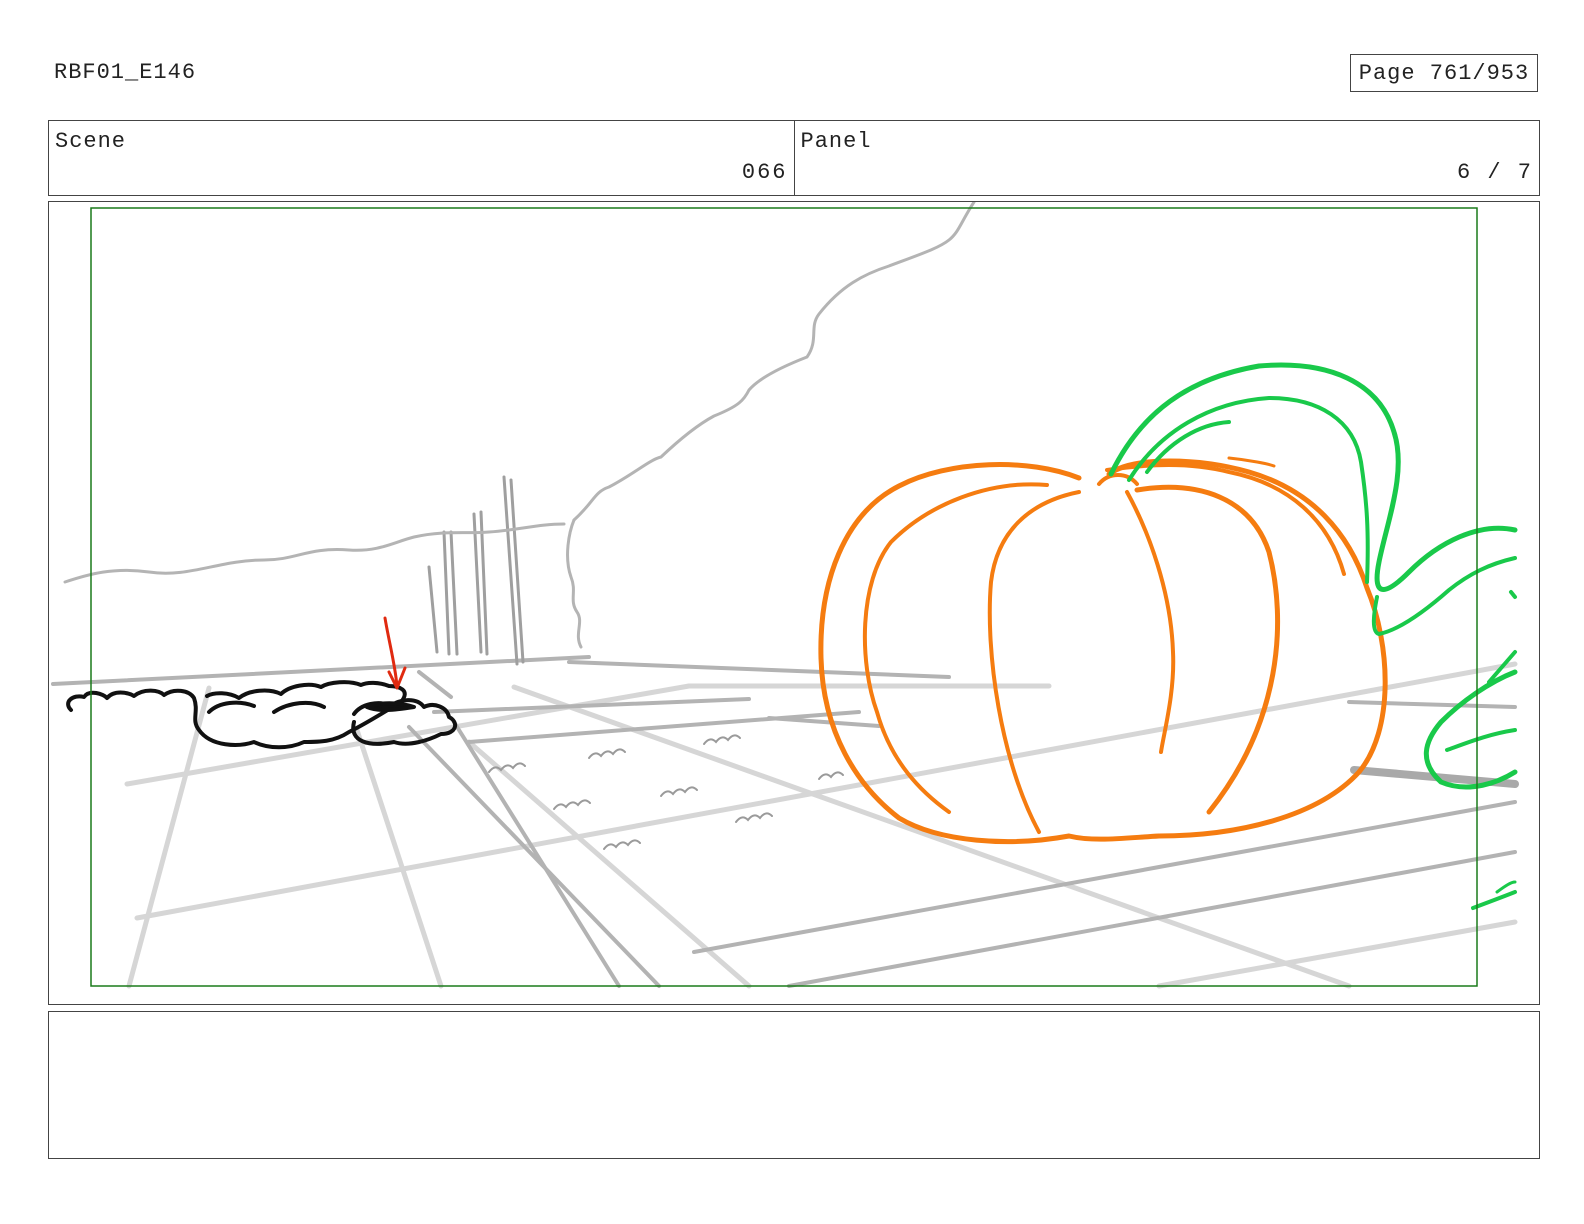 The width and height of the screenshot is (1584, 1224). Describe the element at coordinates (395, 653) in the screenshot. I see `red-arrow-mark` at that location.